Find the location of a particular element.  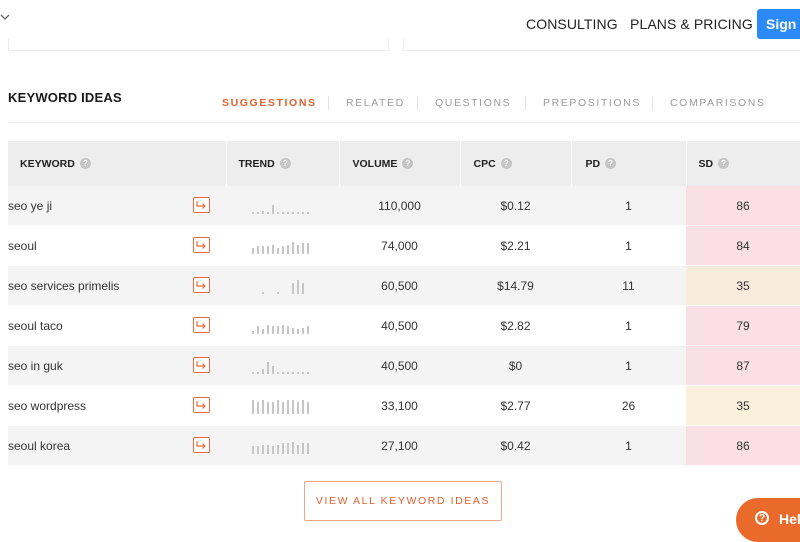

pd-cell: 11 is located at coordinates (628, 285).